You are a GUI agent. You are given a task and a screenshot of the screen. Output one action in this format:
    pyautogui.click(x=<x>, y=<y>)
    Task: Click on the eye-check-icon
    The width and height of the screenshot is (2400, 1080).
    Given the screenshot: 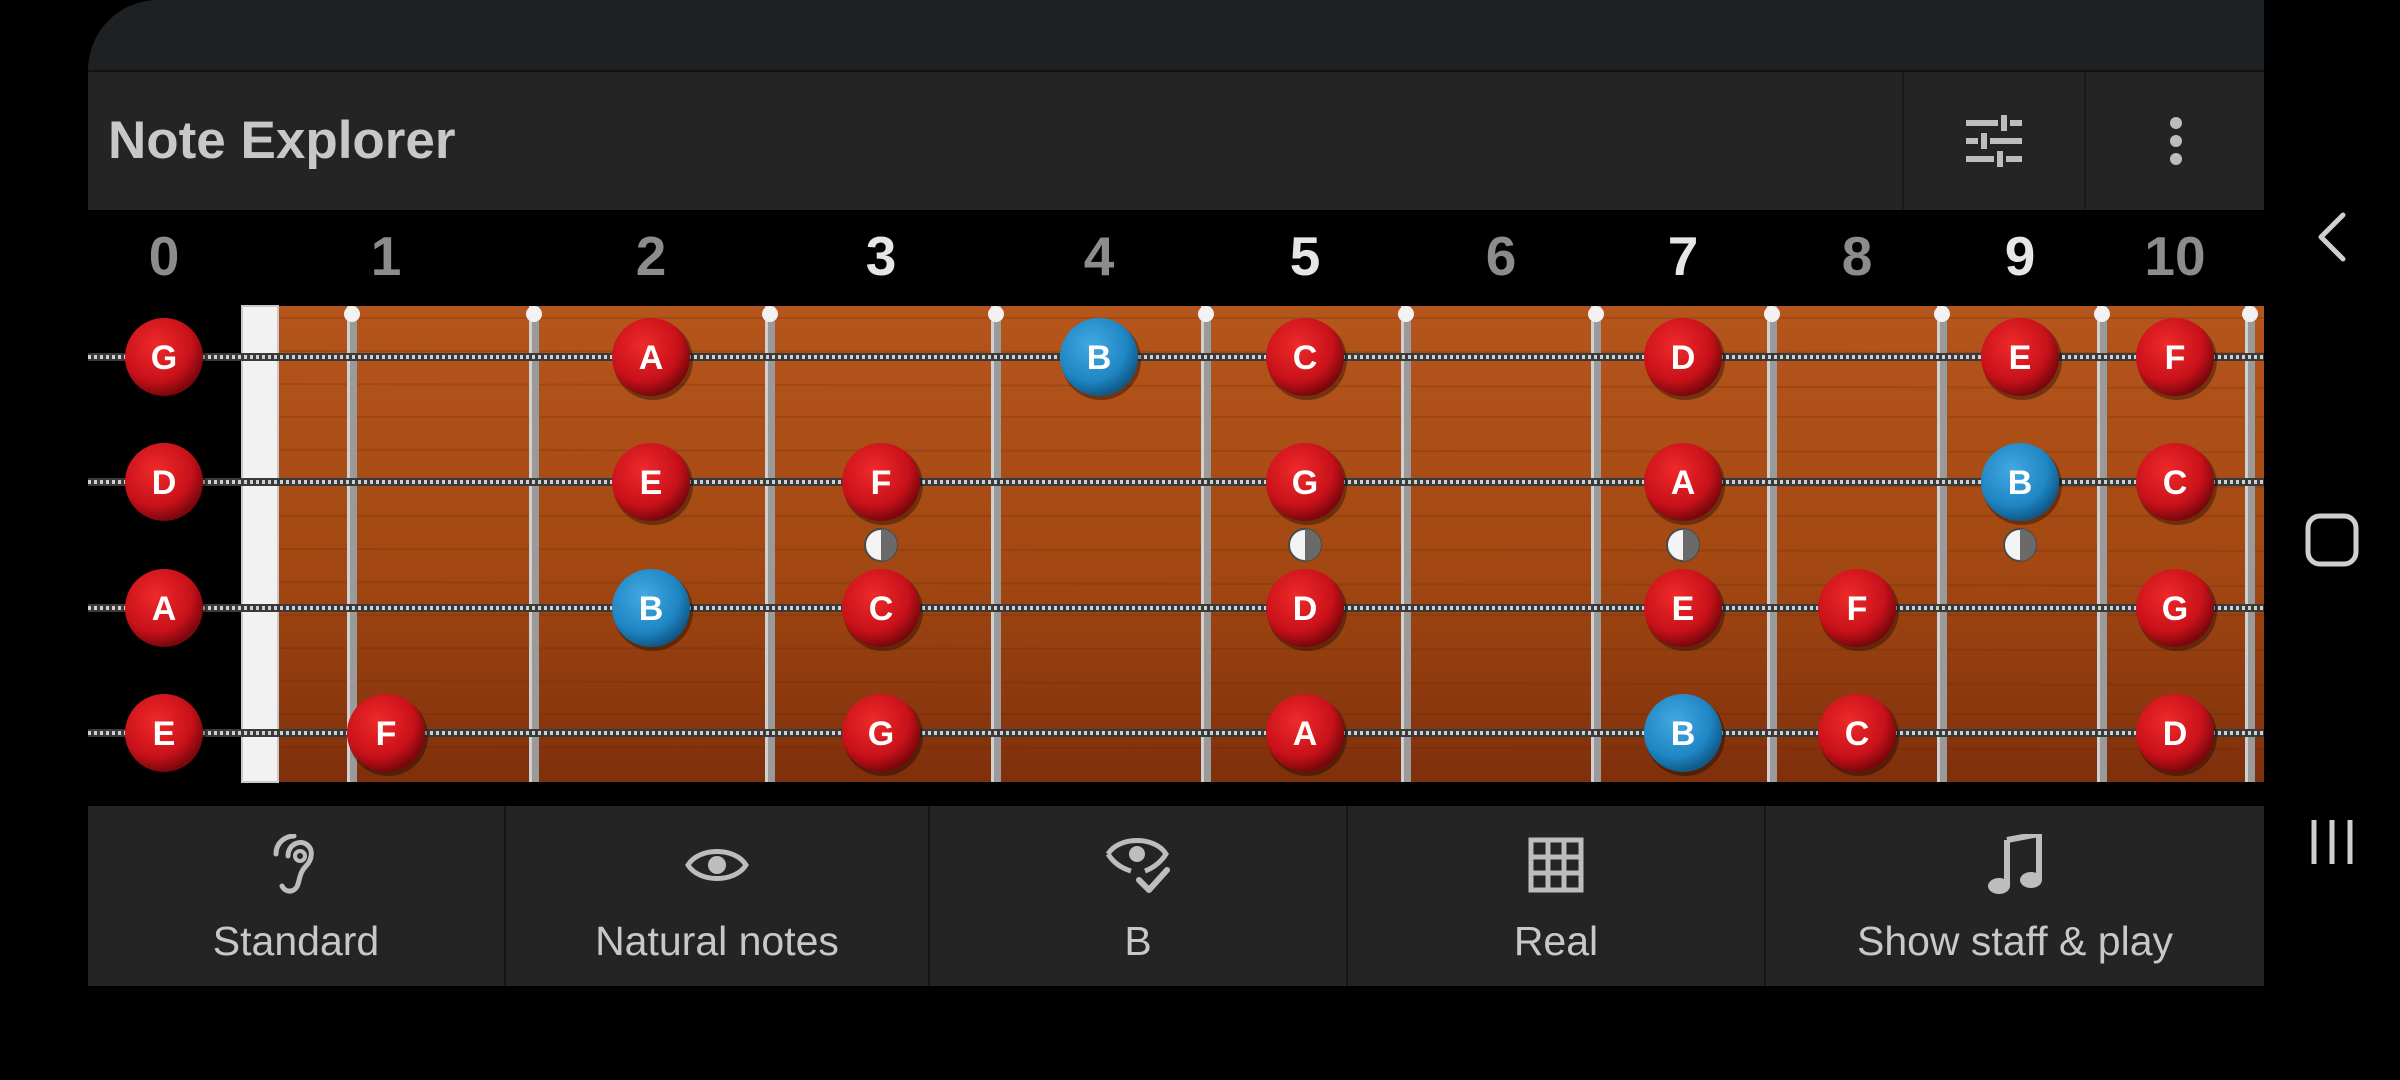 What is the action you would take?
    pyautogui.click(x=1137, y=865)
    